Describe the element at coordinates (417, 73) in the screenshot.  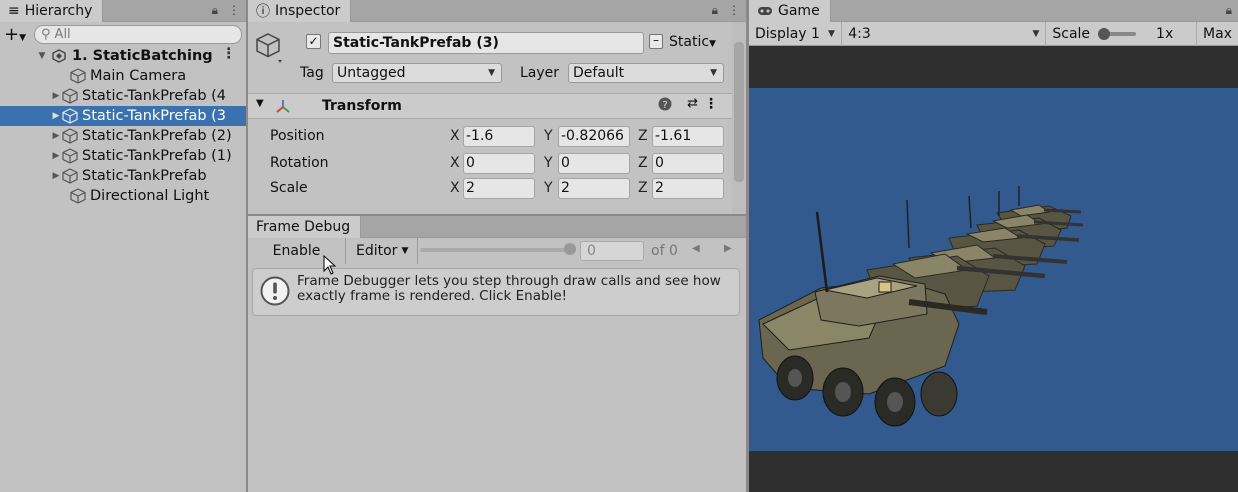
I see `tag-dropdown: Untagged` at that location.